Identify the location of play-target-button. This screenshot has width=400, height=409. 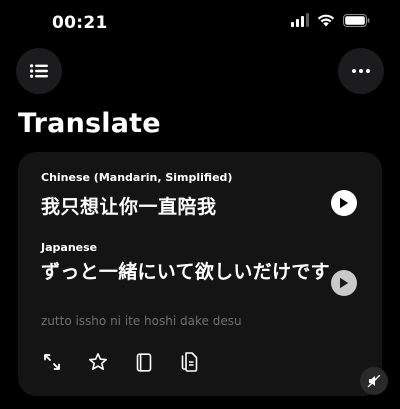
(344, 283).